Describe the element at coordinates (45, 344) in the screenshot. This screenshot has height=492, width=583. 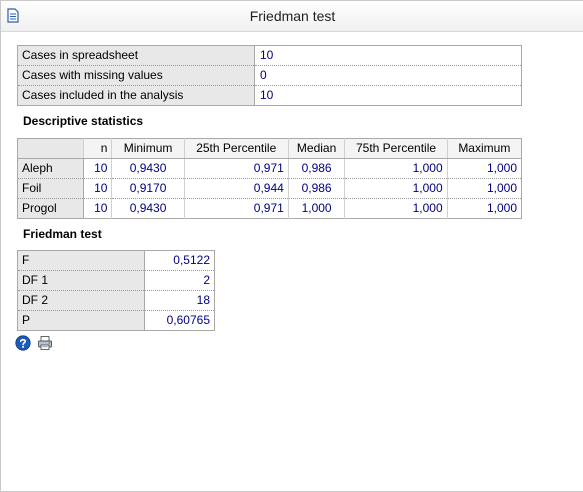
I see `print-icon` at that location.